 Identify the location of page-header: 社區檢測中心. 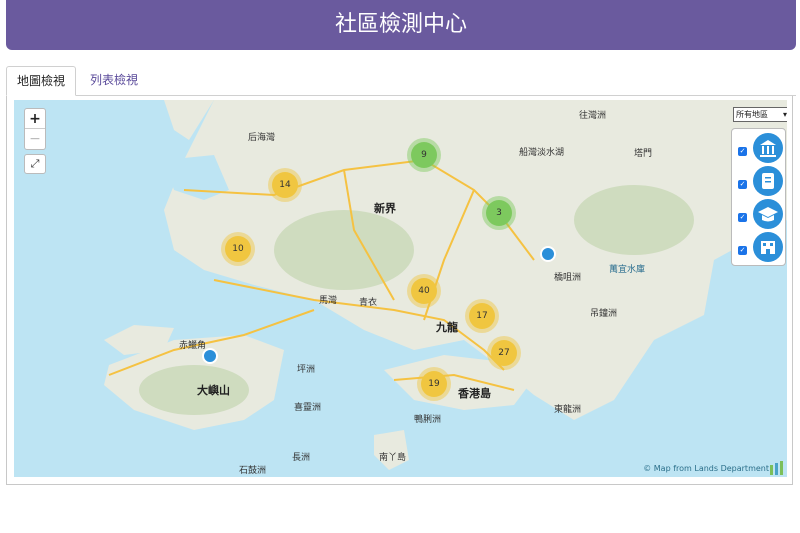
(401, 25).